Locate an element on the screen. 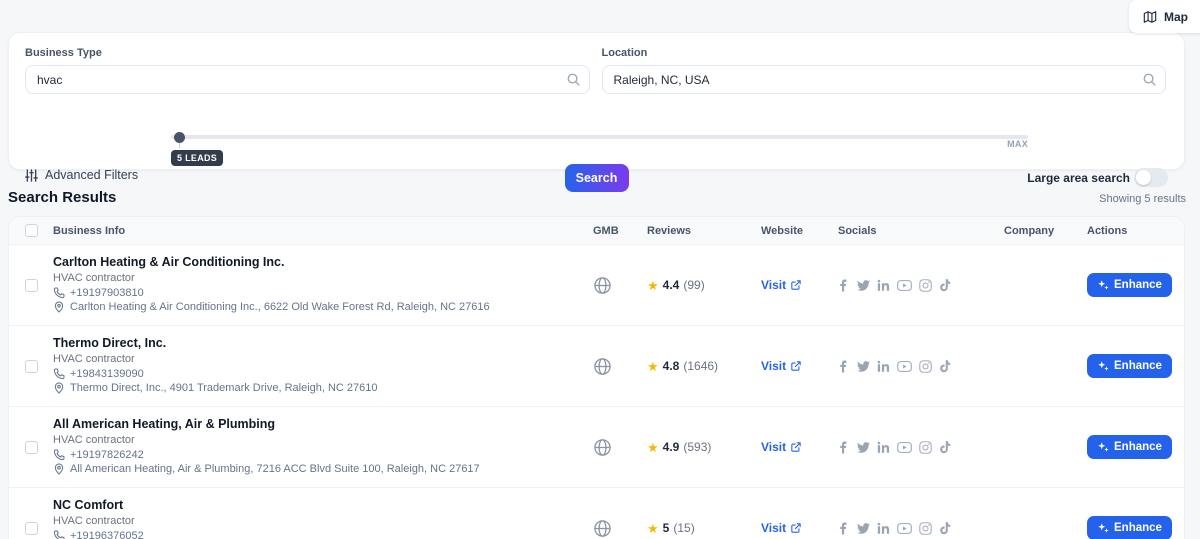  large-area-search-toggle is located at coordinates (1151, 177).